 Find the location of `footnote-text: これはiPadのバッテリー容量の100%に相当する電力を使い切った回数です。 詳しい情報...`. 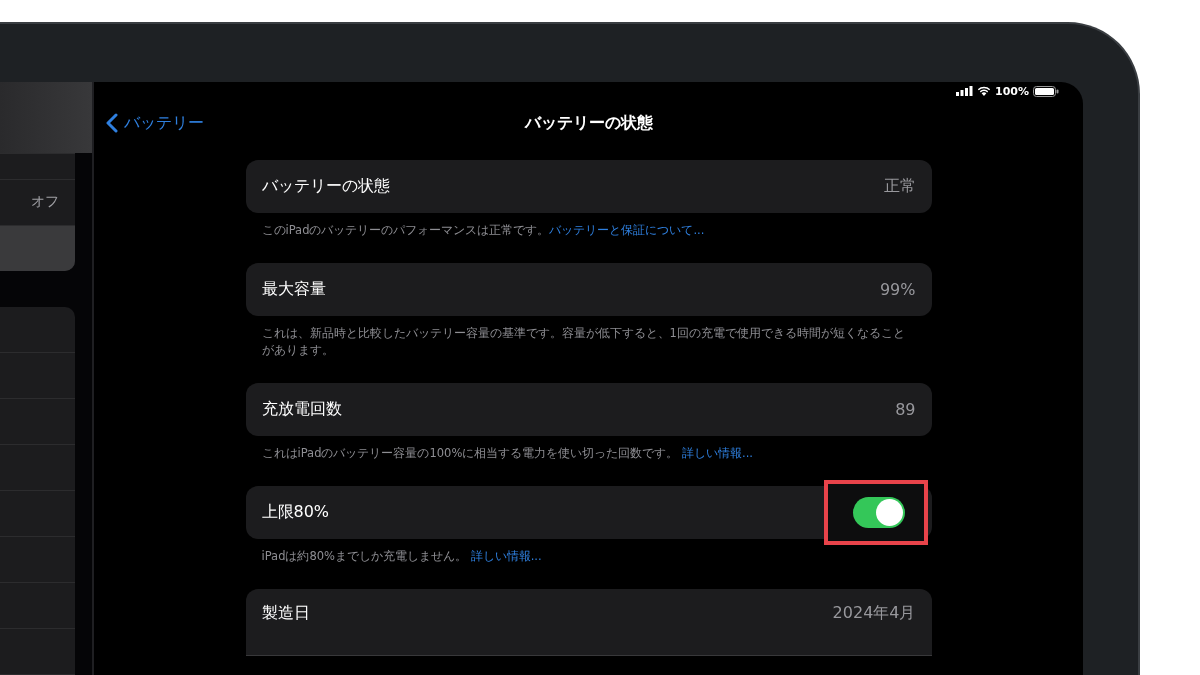

footnote-text: これはiPadのバッテリー容量の100%に相当する電力を使い切った回数です。 詳しい情報... is located at coordinates (507, 453).